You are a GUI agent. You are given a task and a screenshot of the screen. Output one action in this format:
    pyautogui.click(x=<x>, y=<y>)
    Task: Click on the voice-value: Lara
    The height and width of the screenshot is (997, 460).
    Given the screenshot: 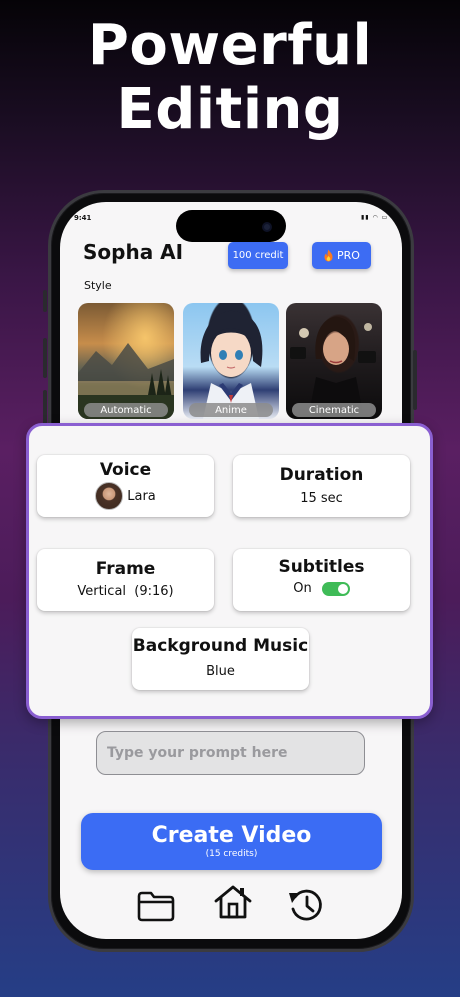 What is the action you would take?
    pyautogui.click(x=125, y=496)
    